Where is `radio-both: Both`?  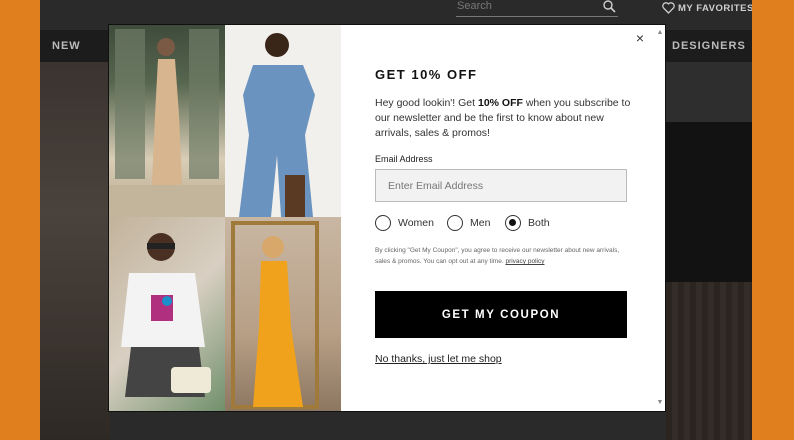 radio-both: Both is located at coordinates (527, 223).